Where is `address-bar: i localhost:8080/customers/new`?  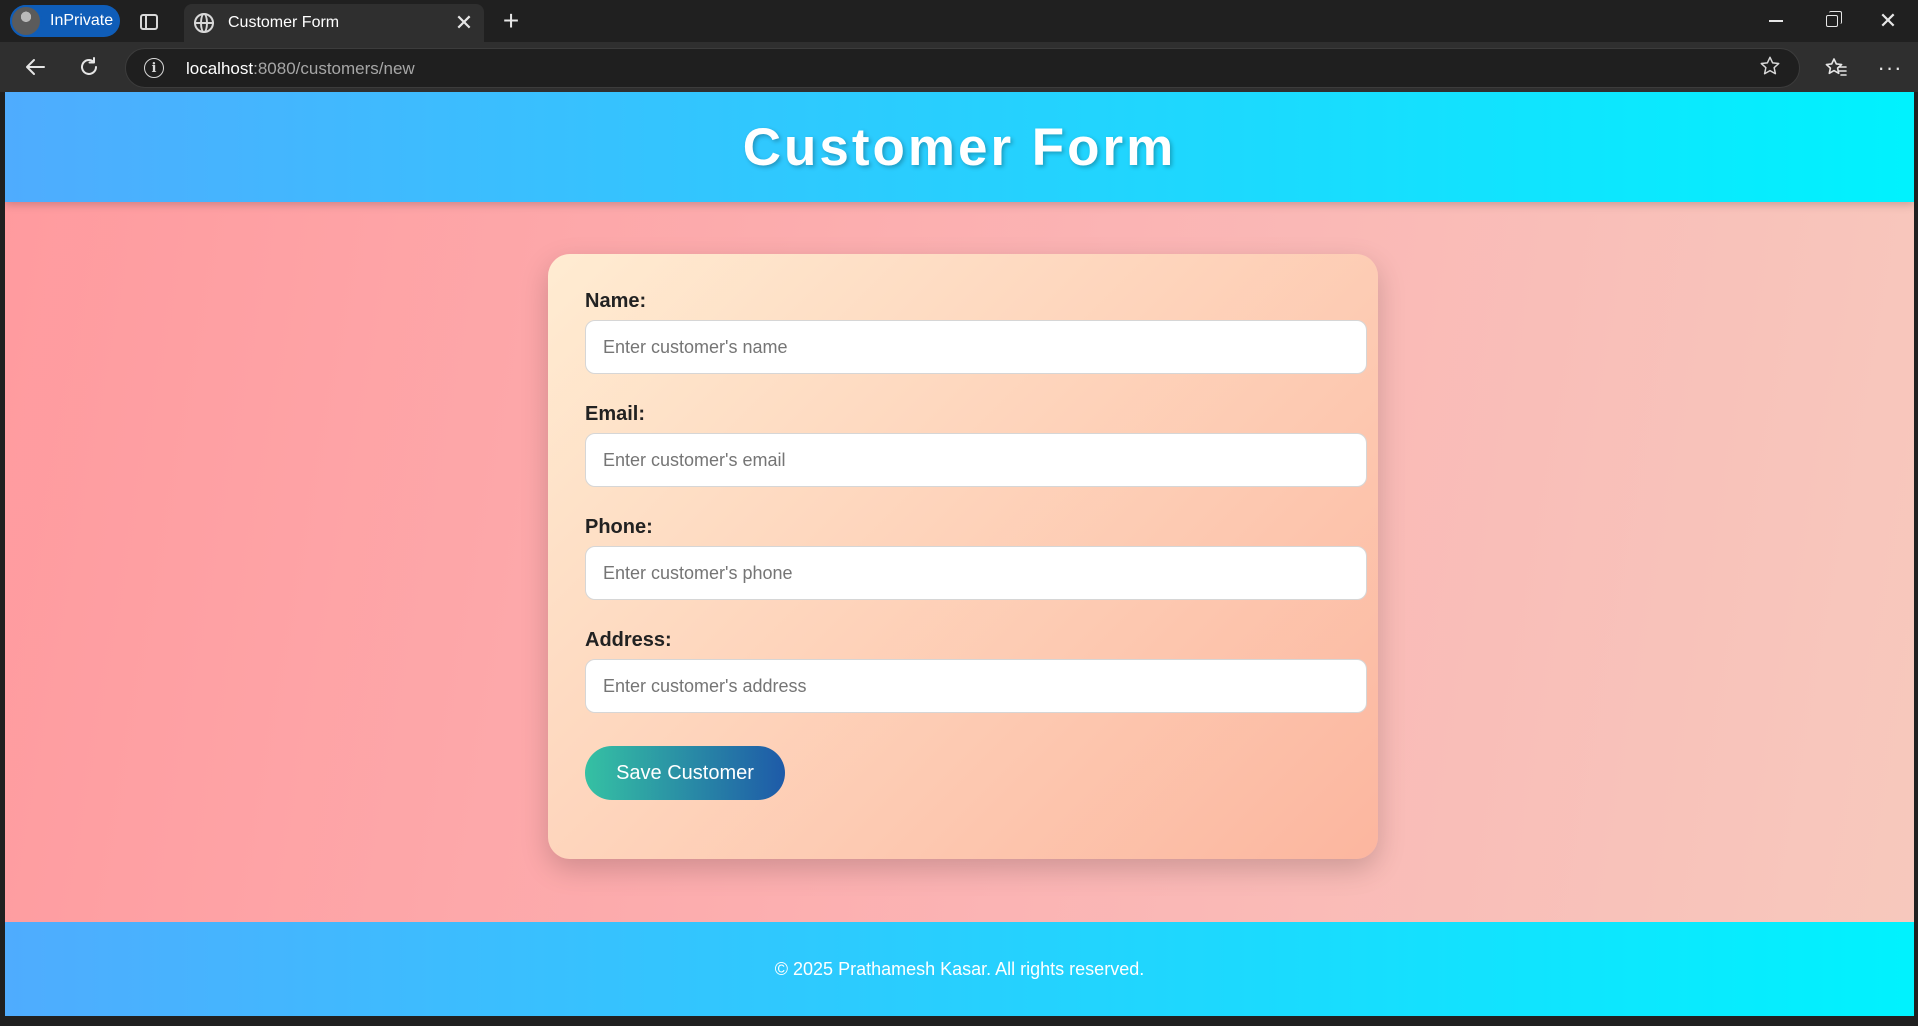
address-bar: i localhost:8080/customers/new is located at coordinates (962, 68).